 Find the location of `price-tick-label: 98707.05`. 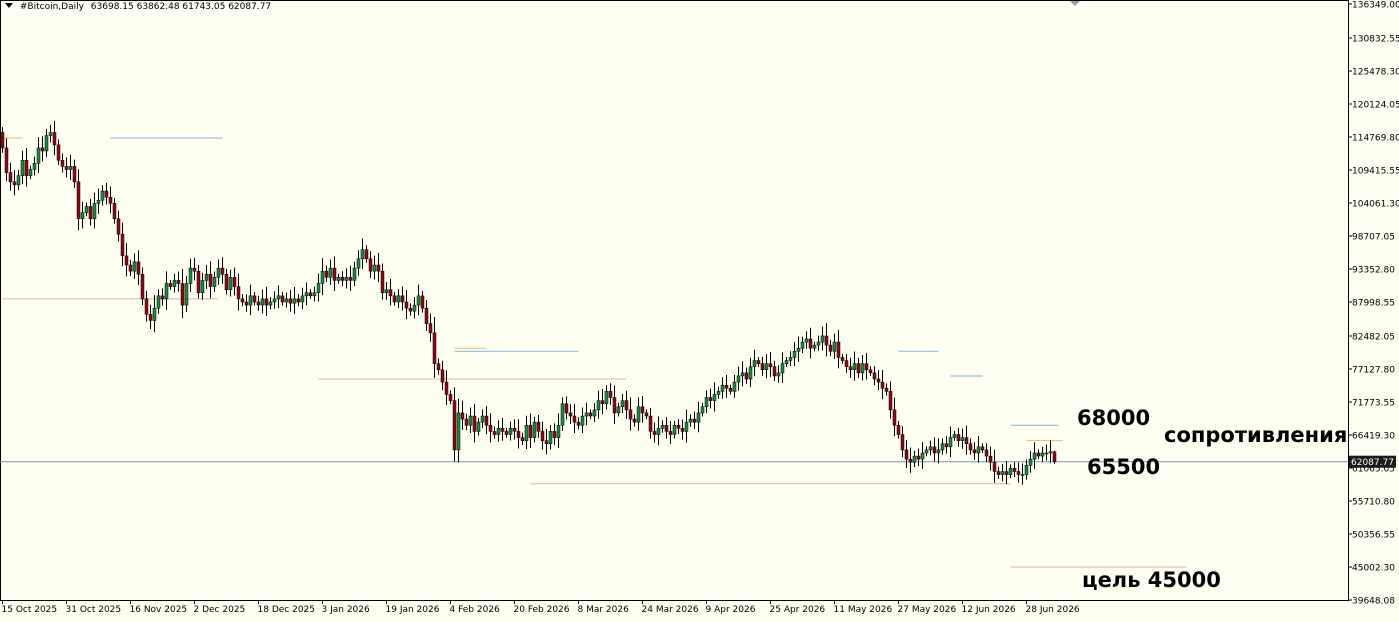

price-tick-label: 98707.05 is located at coordinates (1373, 237).